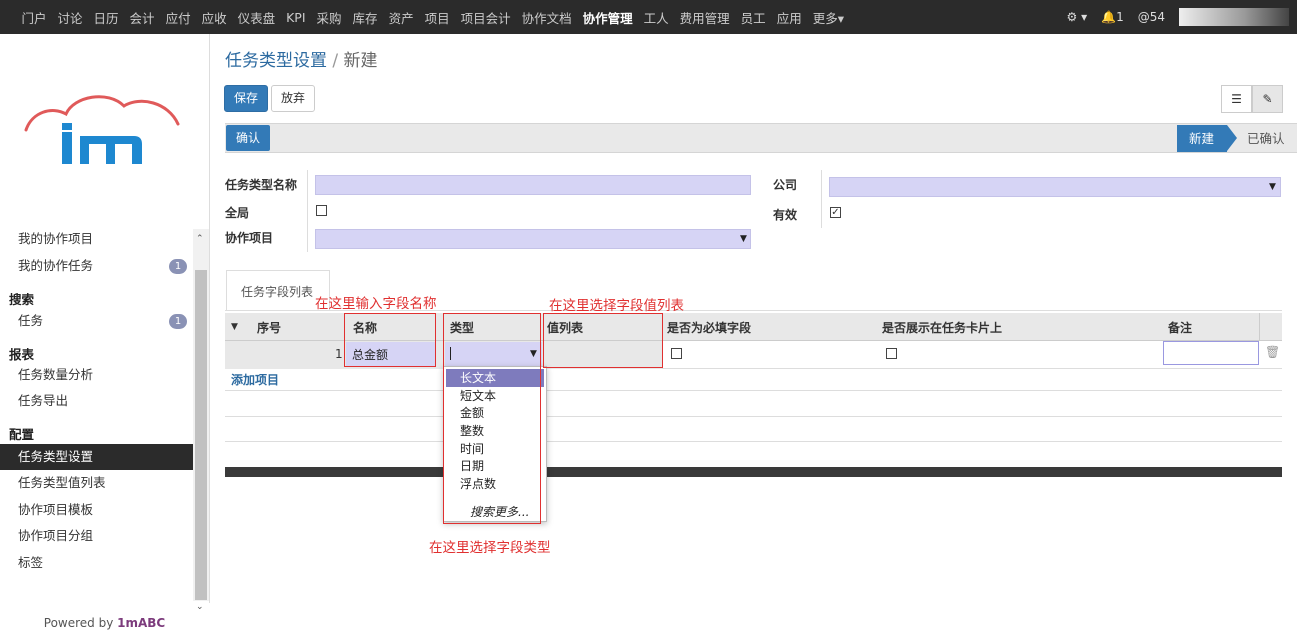  Describe the element at coordinates (96, 457) in the screenshot. I see `sidebar-item-task-type-settings: 任务类型设置` at that location.